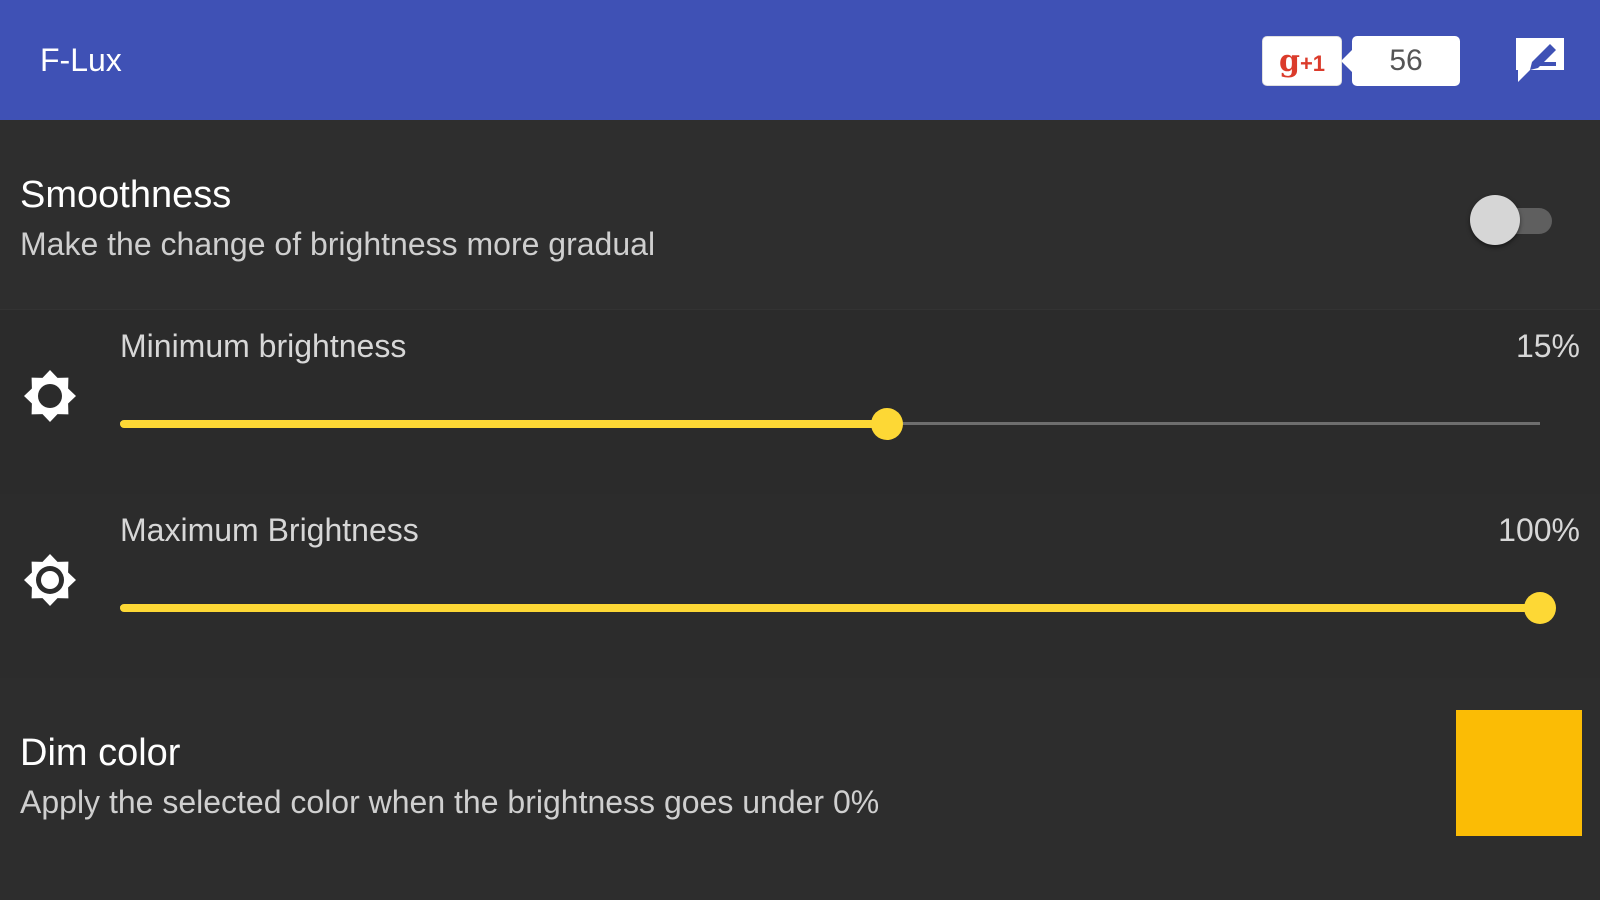  Describe the element at coordinates (1400, 61) in the screenshot. I see `plus-one-count: 56` at that location.